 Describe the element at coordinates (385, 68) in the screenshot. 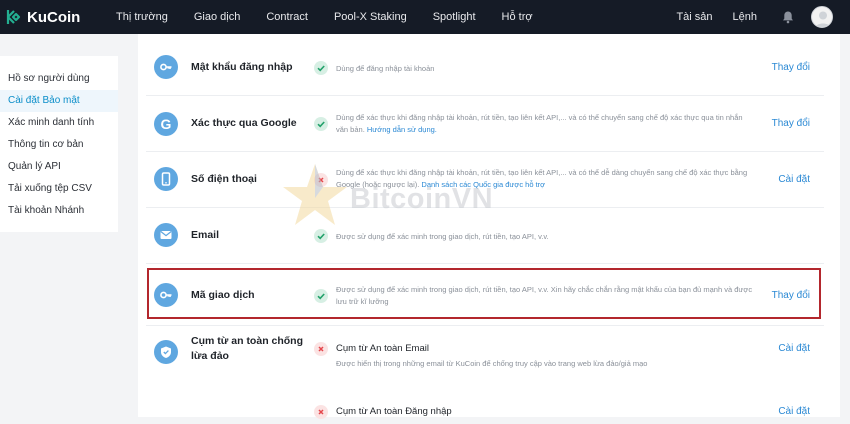

I see `row-description: Dùng để đăng nhập tài khoản` at that location.